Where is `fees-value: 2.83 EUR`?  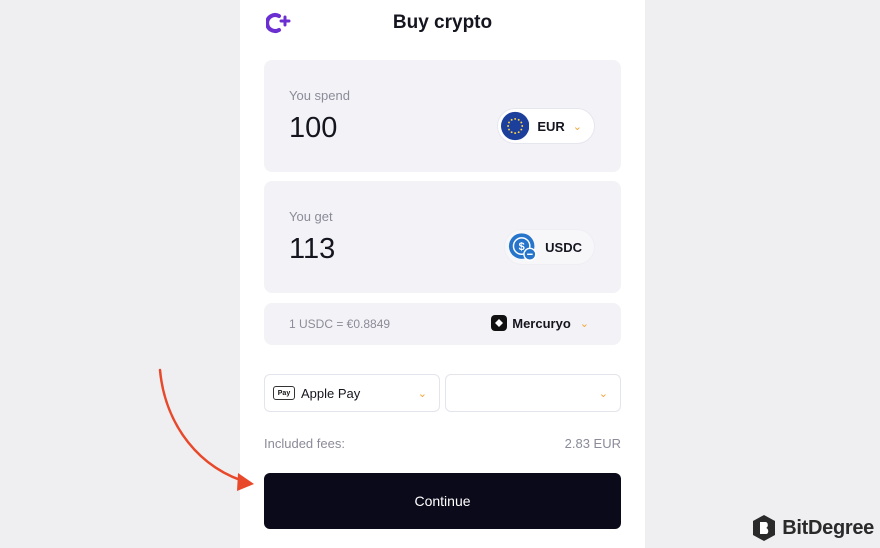
fees-value: 2.83 EUR is located at coordinates (592, 443).